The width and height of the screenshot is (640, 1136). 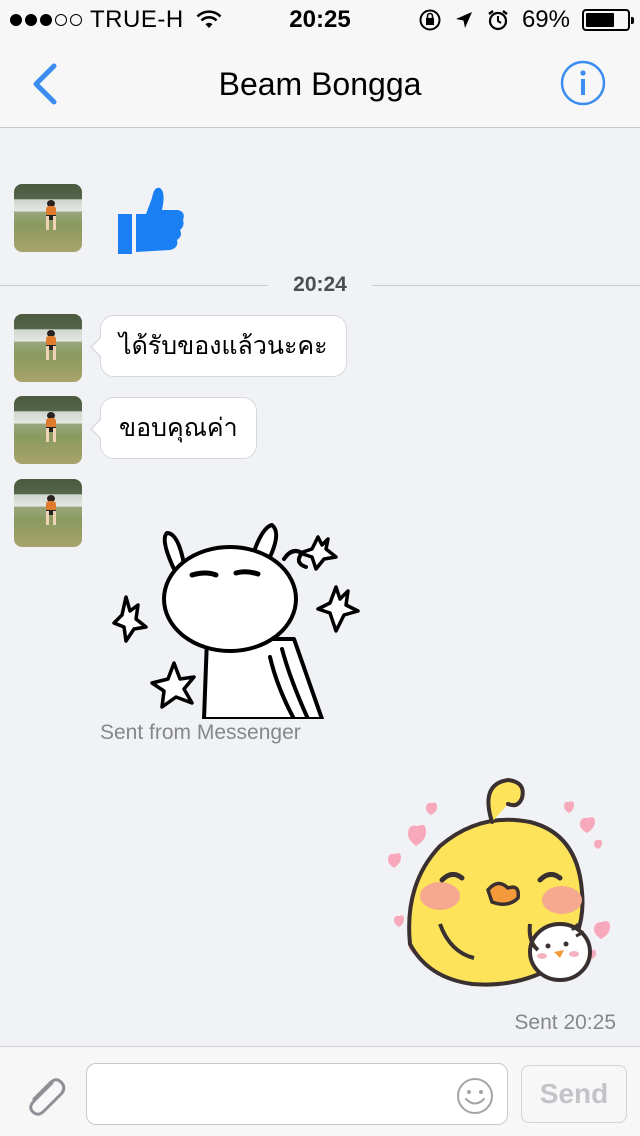 I want to click on paperclip-icon, so click(x=45, y=1096).